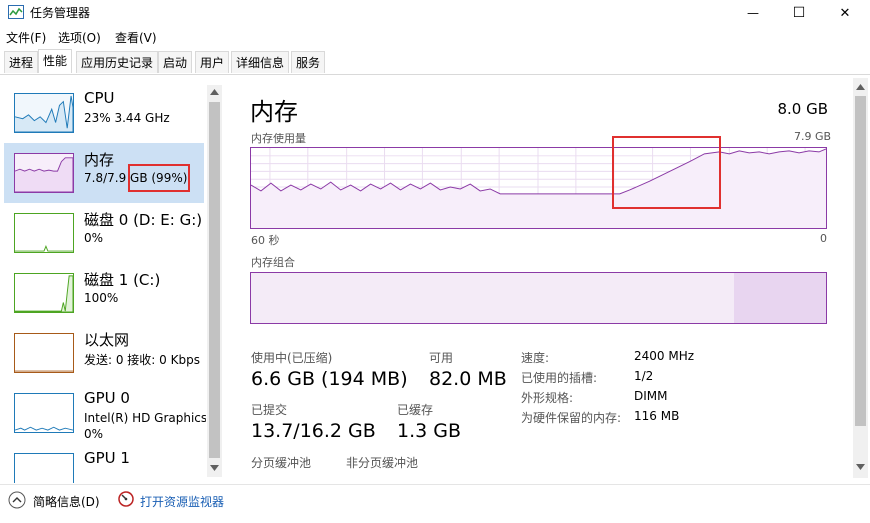  I want to click on memory-total: 8.0 GB, so click(802, 109).